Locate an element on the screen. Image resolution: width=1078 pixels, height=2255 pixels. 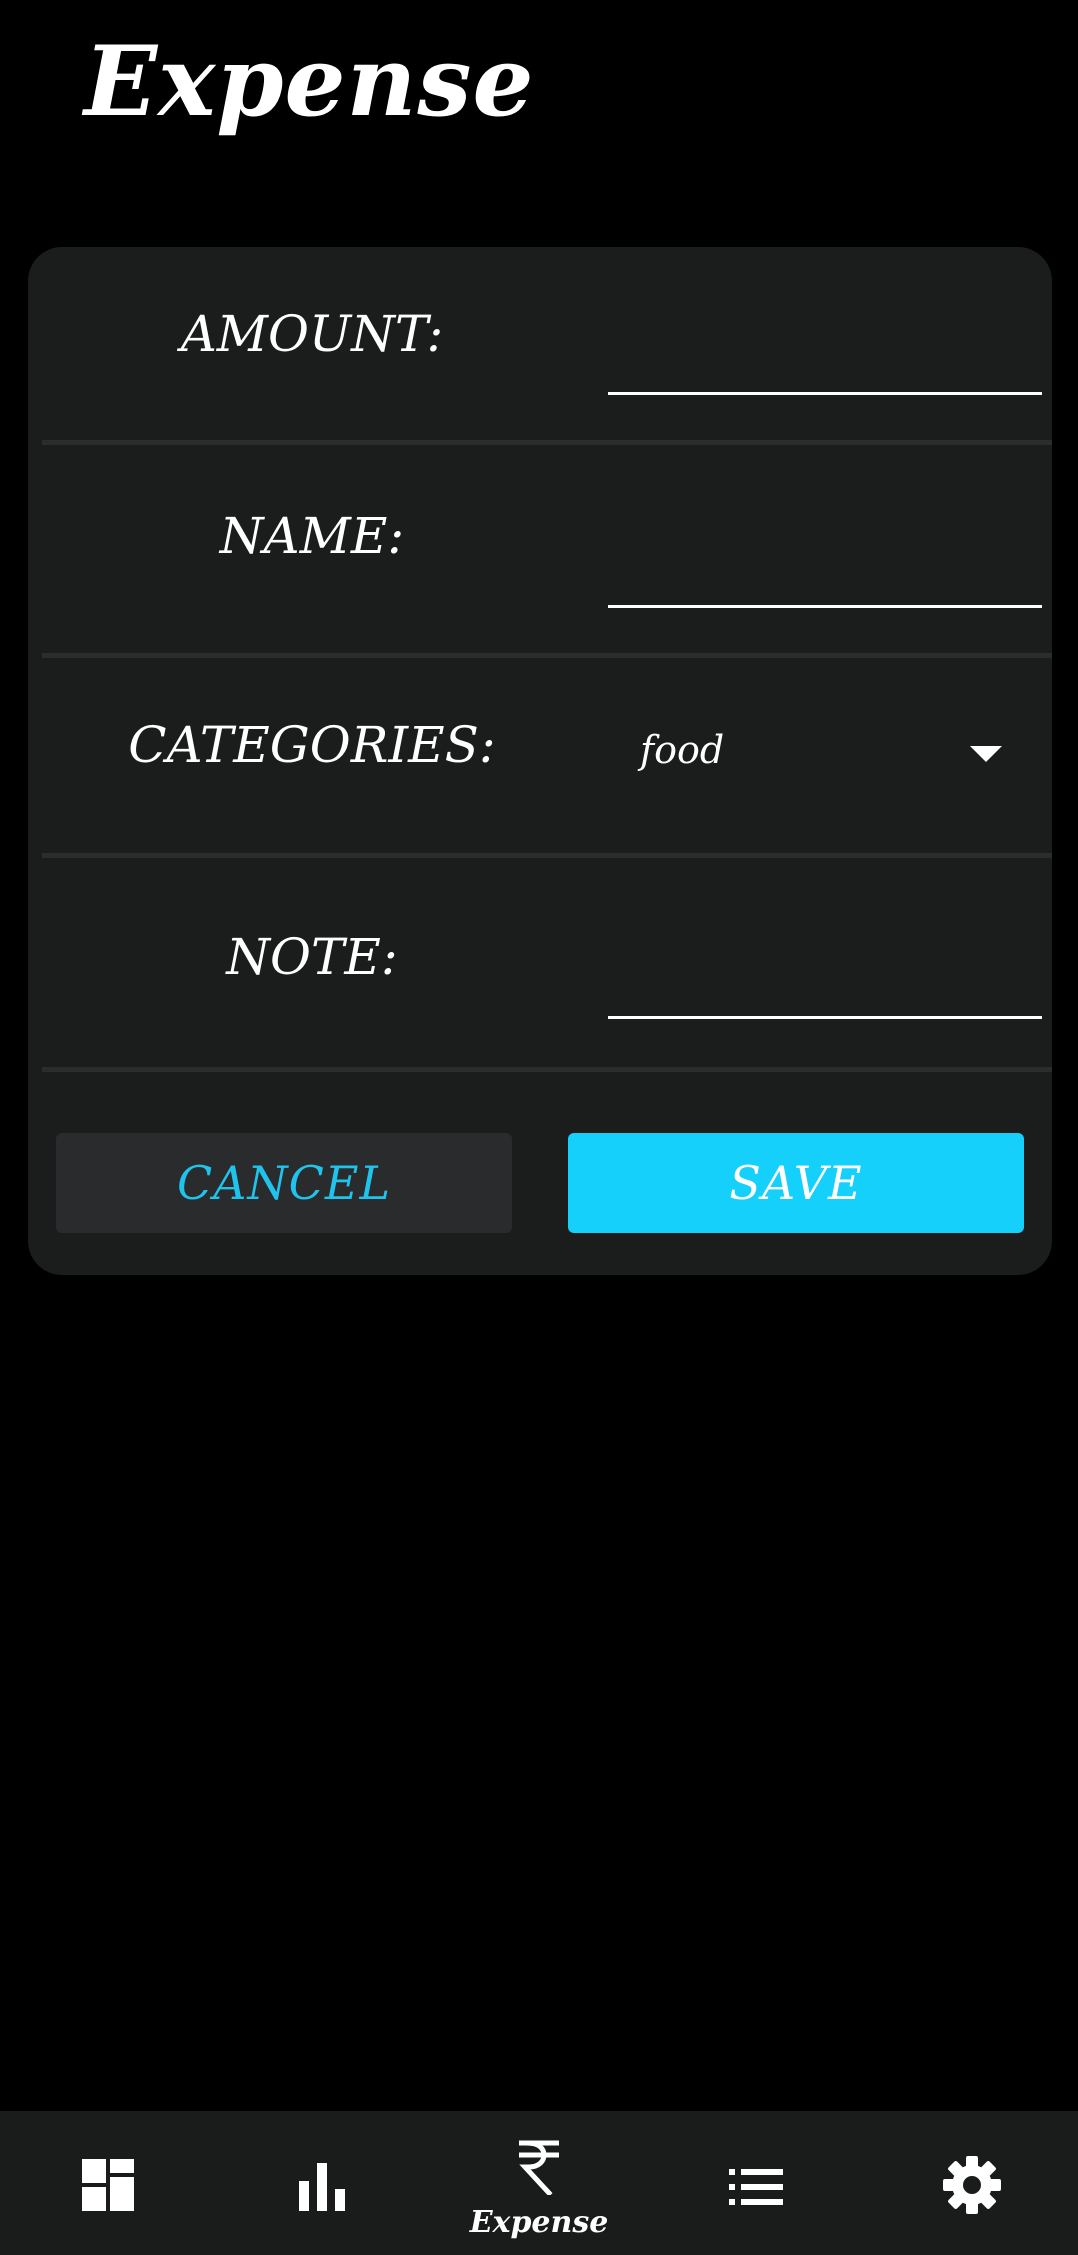
row-divider is located at coordinates (547, 1069).